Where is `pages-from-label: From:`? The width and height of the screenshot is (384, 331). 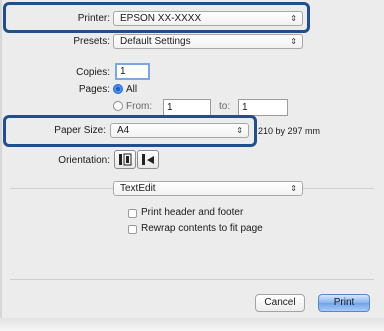
pages-from-label: From: is located at coordinates (139, 106).